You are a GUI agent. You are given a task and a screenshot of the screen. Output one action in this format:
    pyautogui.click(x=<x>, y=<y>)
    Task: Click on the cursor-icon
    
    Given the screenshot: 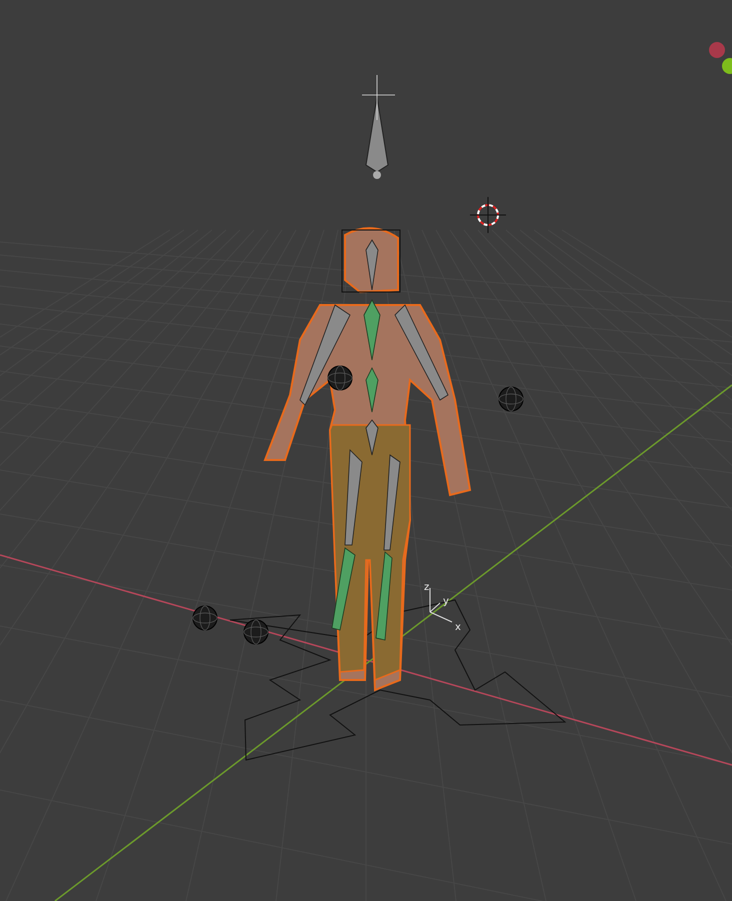 What is the action you would take?
    pyautogui.click(x=488, y=215)
    